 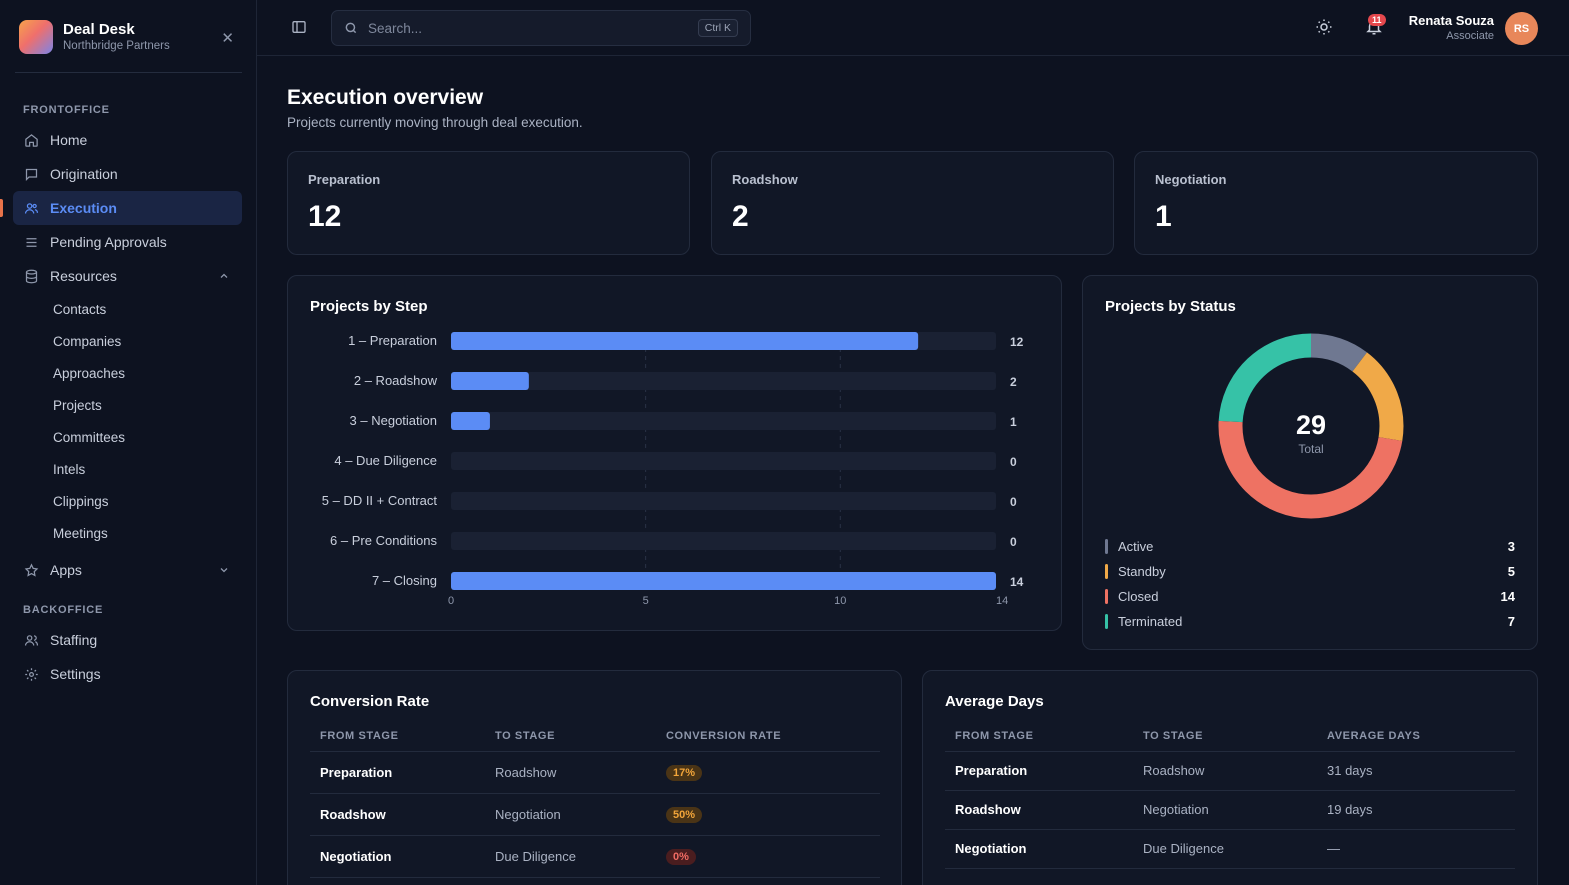 I want to click on user-name: Renata Souza, so click(x=1451, y=20).